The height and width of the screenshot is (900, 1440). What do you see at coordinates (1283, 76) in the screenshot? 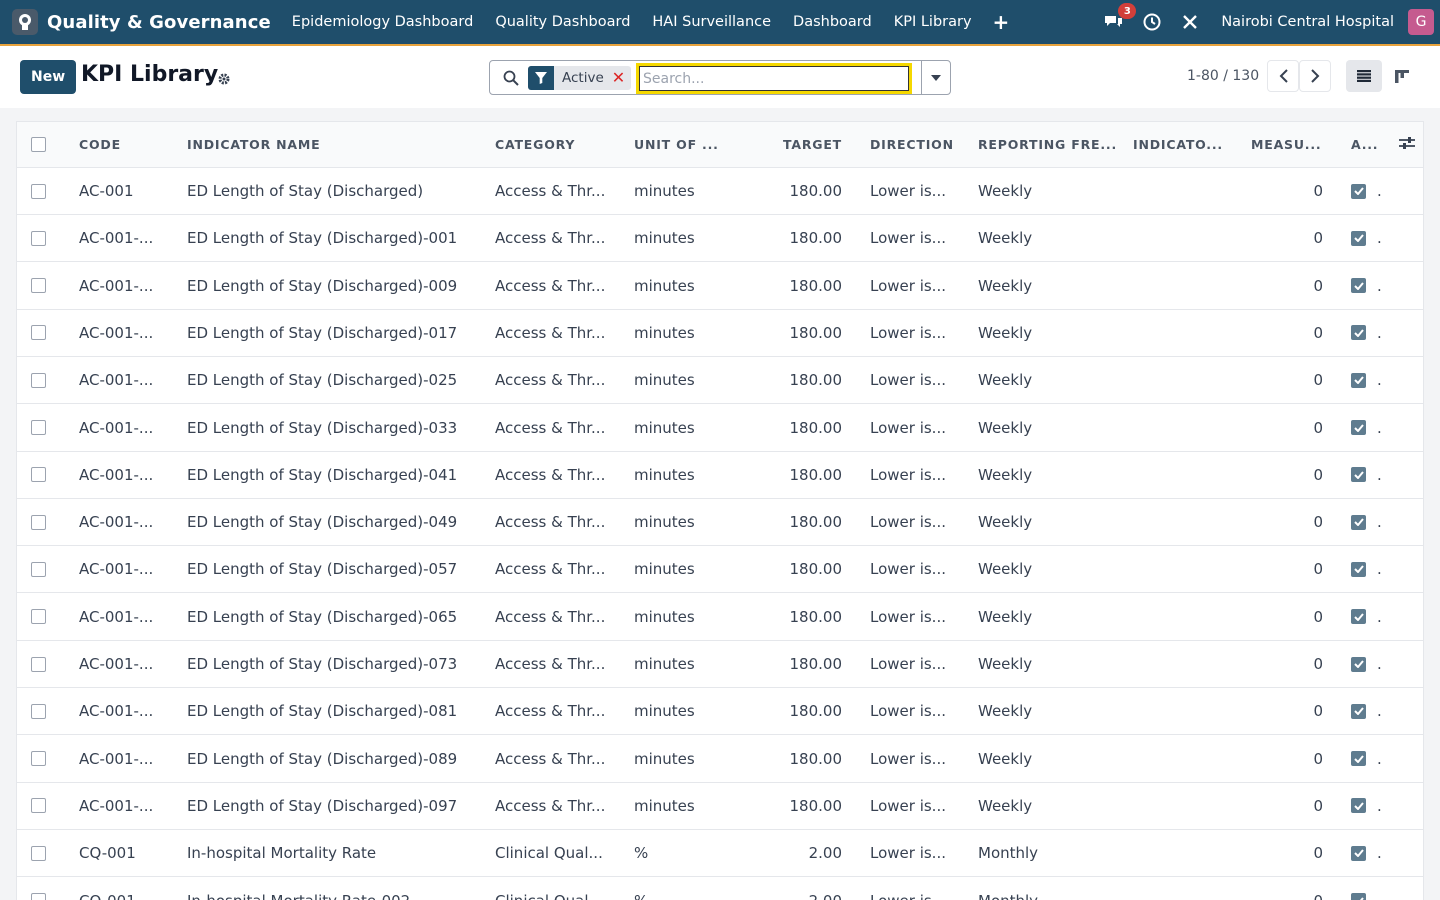
I see `pager-previous-button` at bounding box center [1283, 76].